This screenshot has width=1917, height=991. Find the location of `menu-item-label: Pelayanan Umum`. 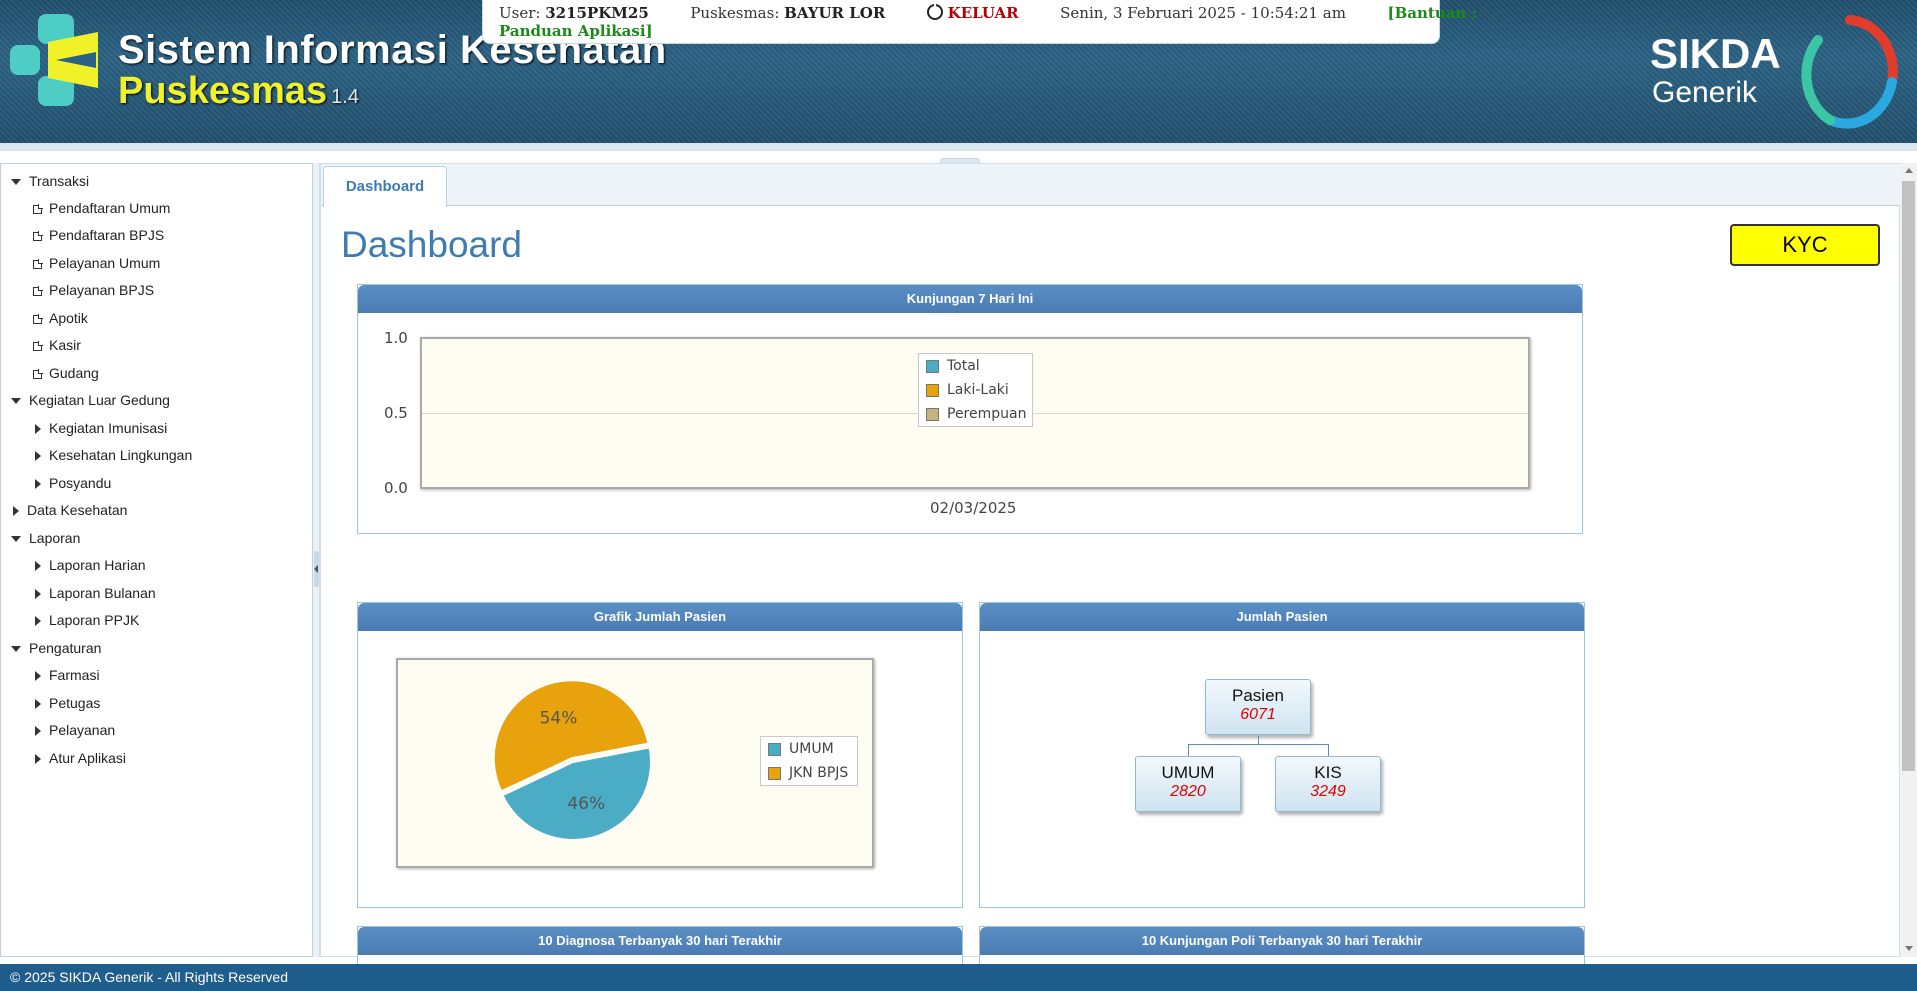

menu-item-label: Pelayanan Umum is located at coordinates (105, 263).